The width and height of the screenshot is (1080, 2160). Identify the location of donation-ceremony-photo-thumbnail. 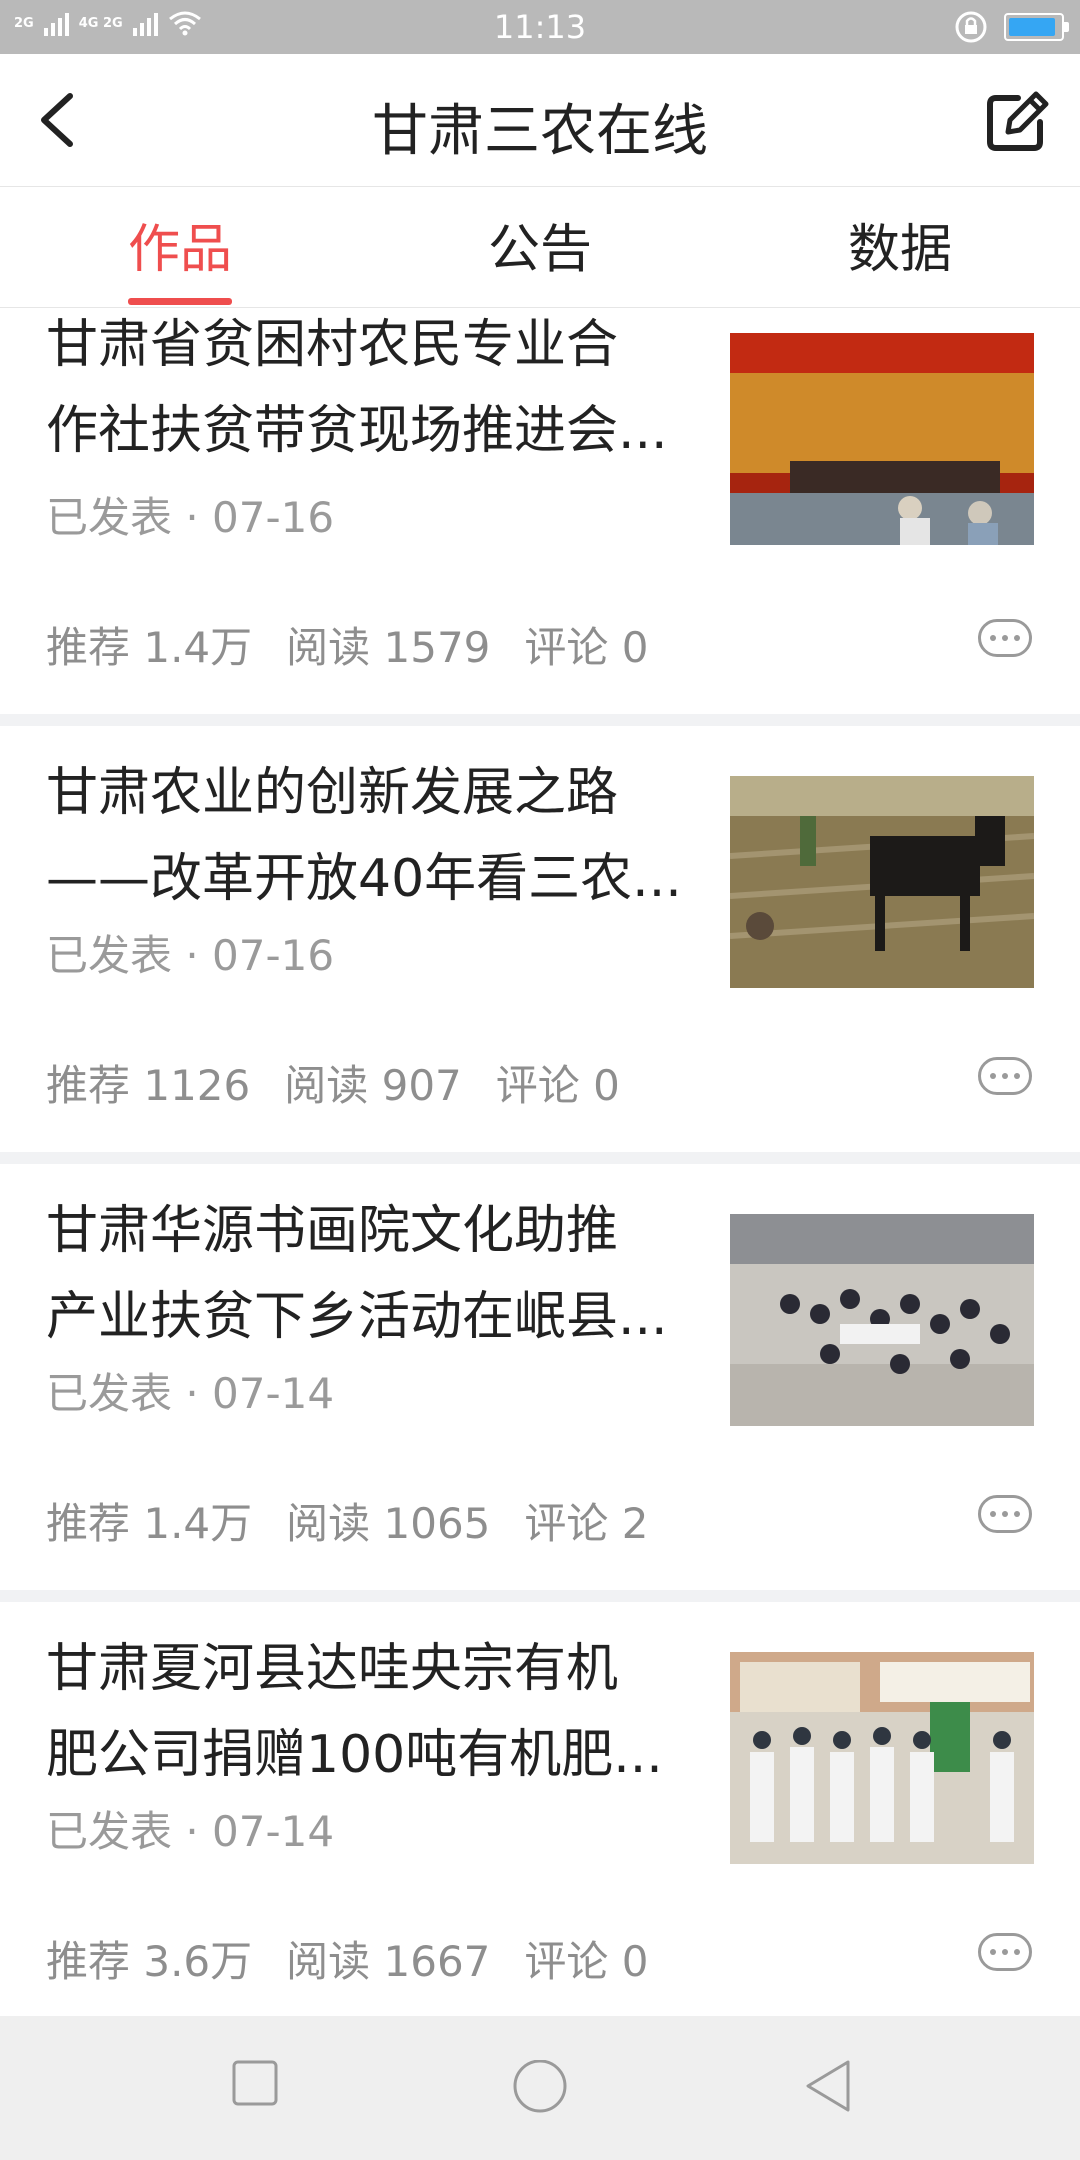
(882, 1758).